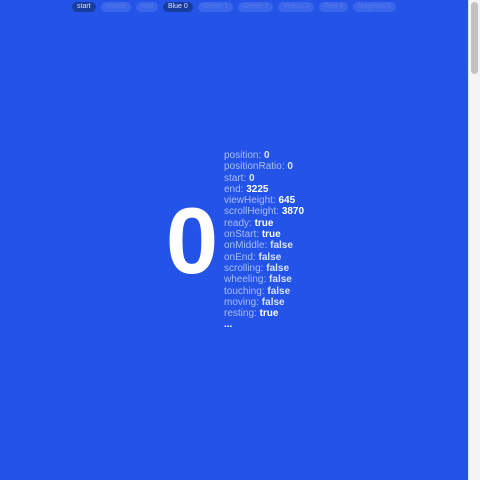 The height and width of the screenshot is (480, 480). I want to click on state-value: 645, so click(287, 201).